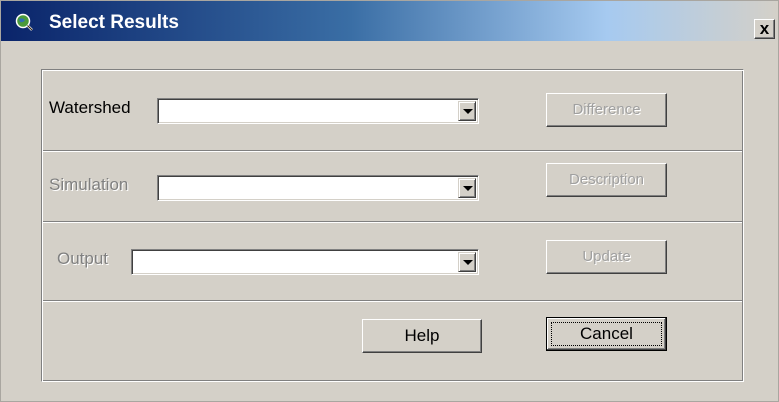  I want to click on output-dropdown, so click(305, 262).